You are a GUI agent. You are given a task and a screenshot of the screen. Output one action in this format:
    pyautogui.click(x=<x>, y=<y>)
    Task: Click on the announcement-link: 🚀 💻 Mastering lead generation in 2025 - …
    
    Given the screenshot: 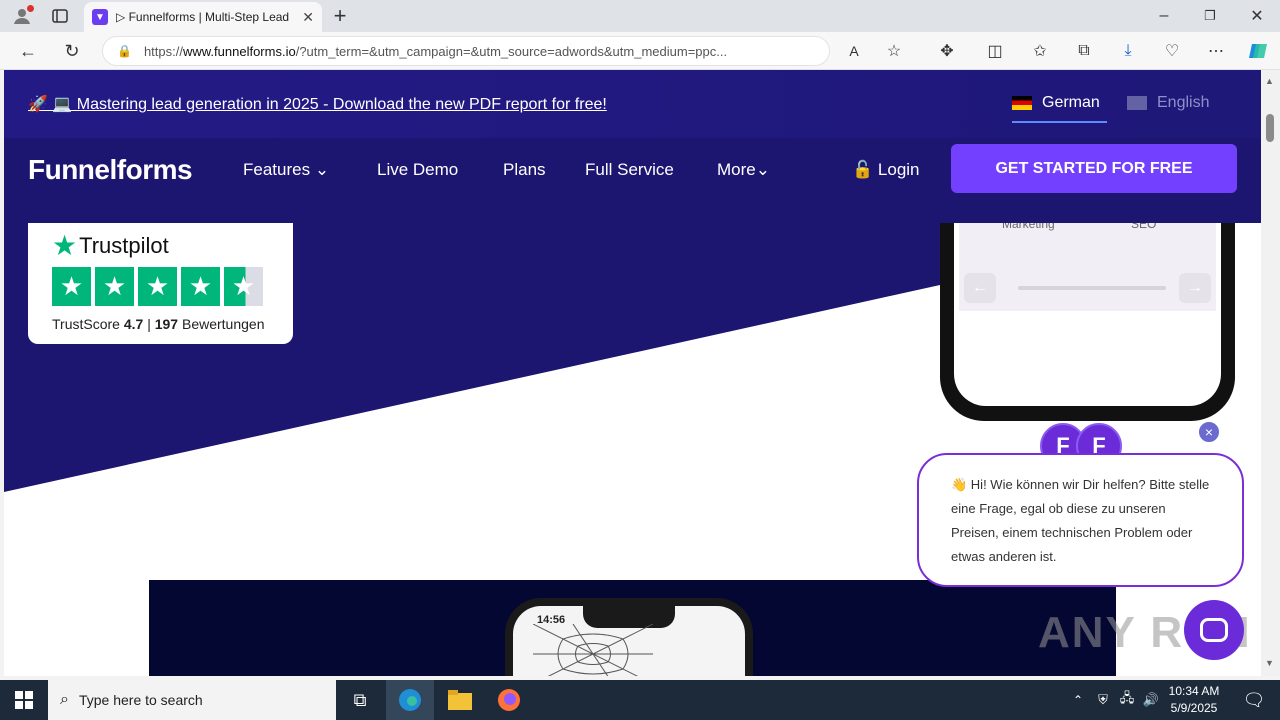 What is the action you would take?
    pyautogui.click(x=317, y=104)
    